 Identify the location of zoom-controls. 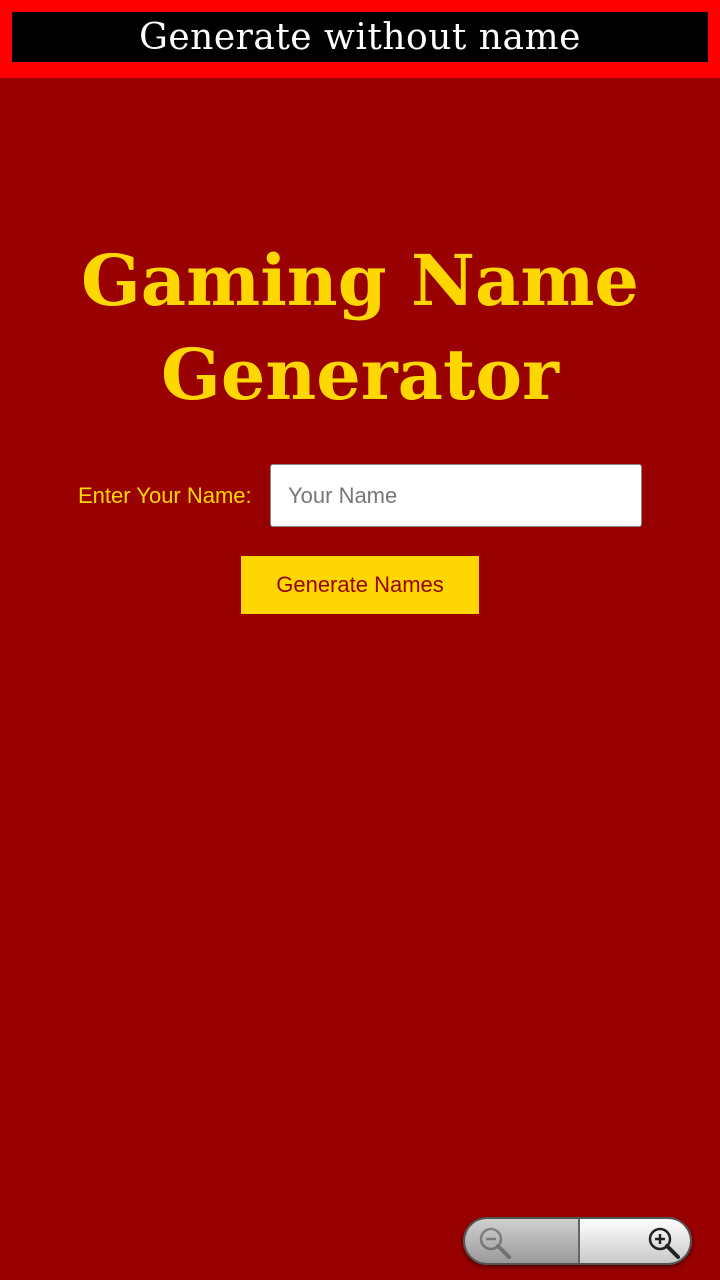
(577, 1241).